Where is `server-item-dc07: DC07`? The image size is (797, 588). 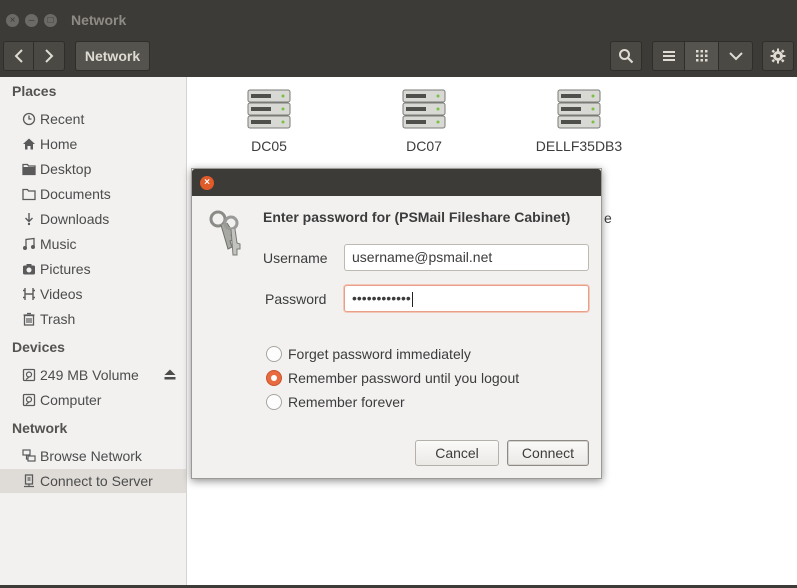 server-item-dc07: DC07 is located at coordinates (424, 121).